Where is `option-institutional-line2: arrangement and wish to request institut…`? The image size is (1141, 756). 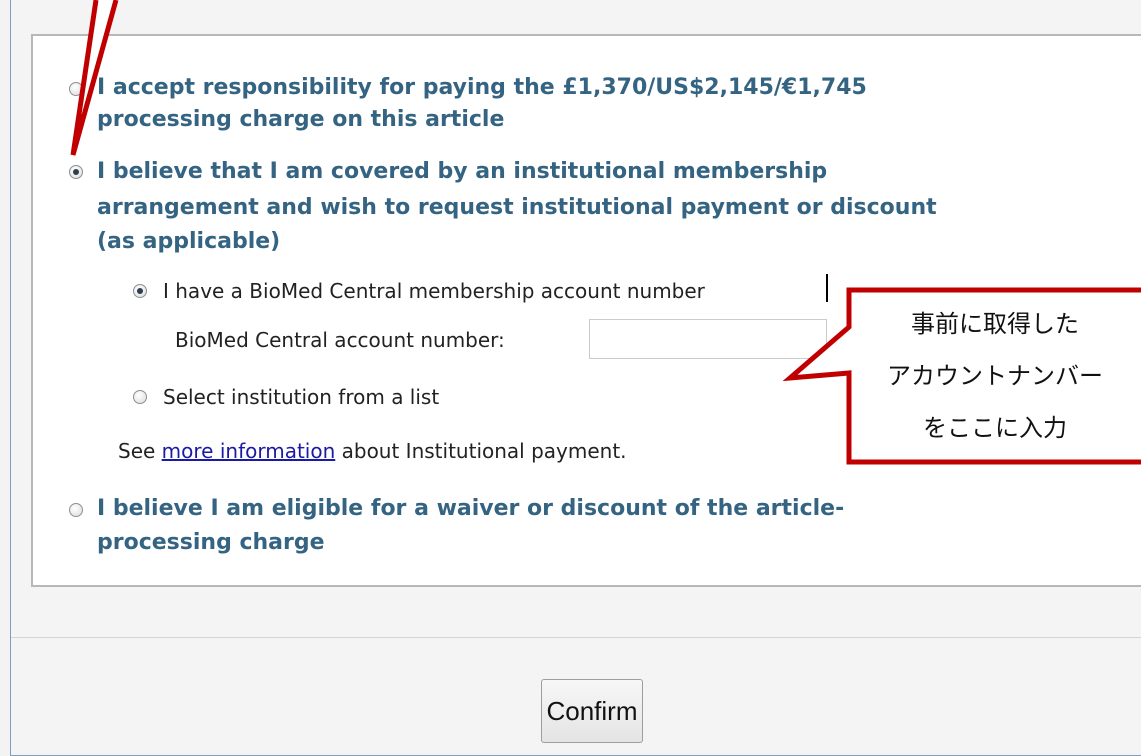 option-institutional-line2: arrangement and wish to request institut… is located at coordinates (517, 207).